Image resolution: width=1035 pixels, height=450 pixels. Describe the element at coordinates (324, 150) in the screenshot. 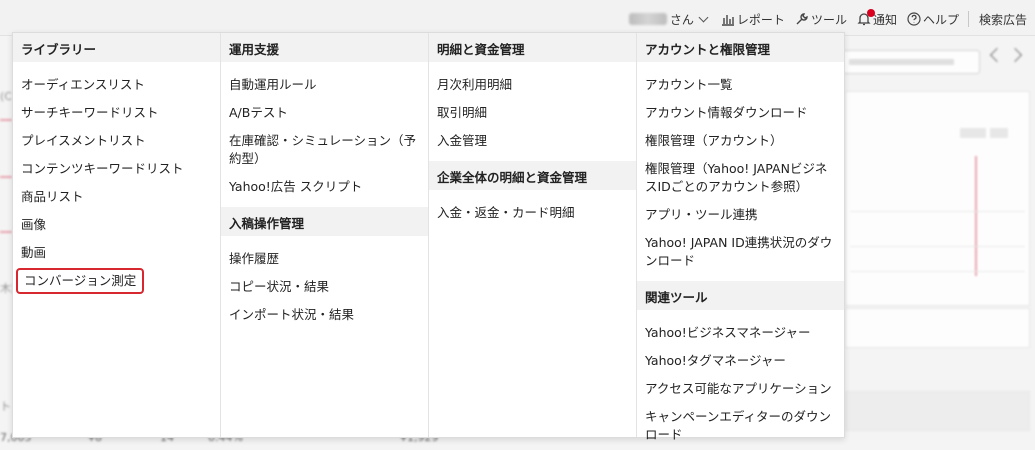

I see `menu-item-inventory-simulation: 在庫確認・シミュレーション（予約型）` at that location.